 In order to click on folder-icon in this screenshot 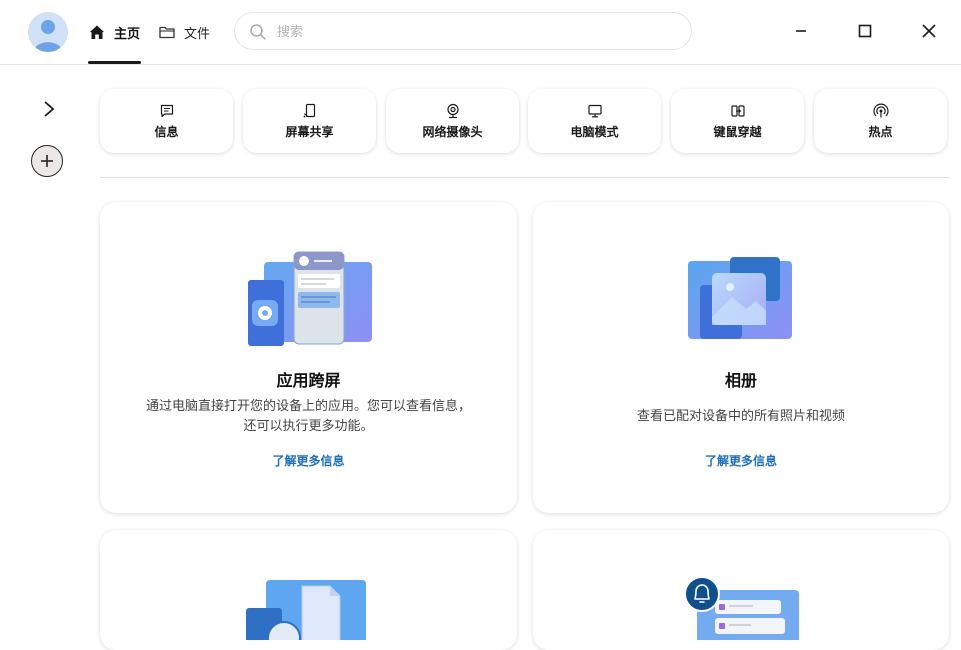, I will do `click(167, 32)`.